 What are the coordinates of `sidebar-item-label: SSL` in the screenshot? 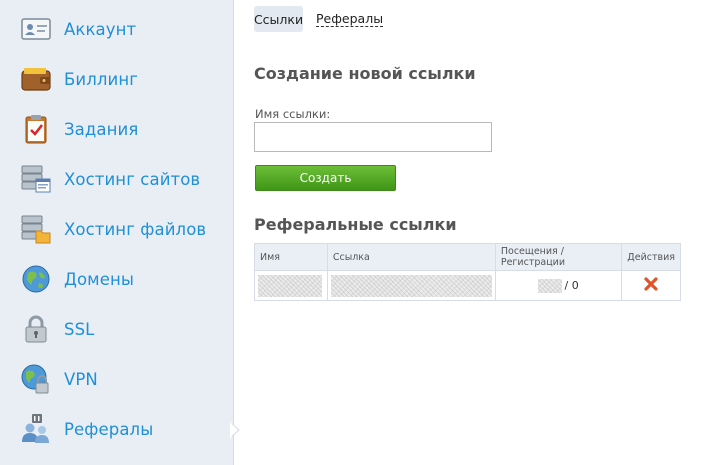 It's located at (79, 329).